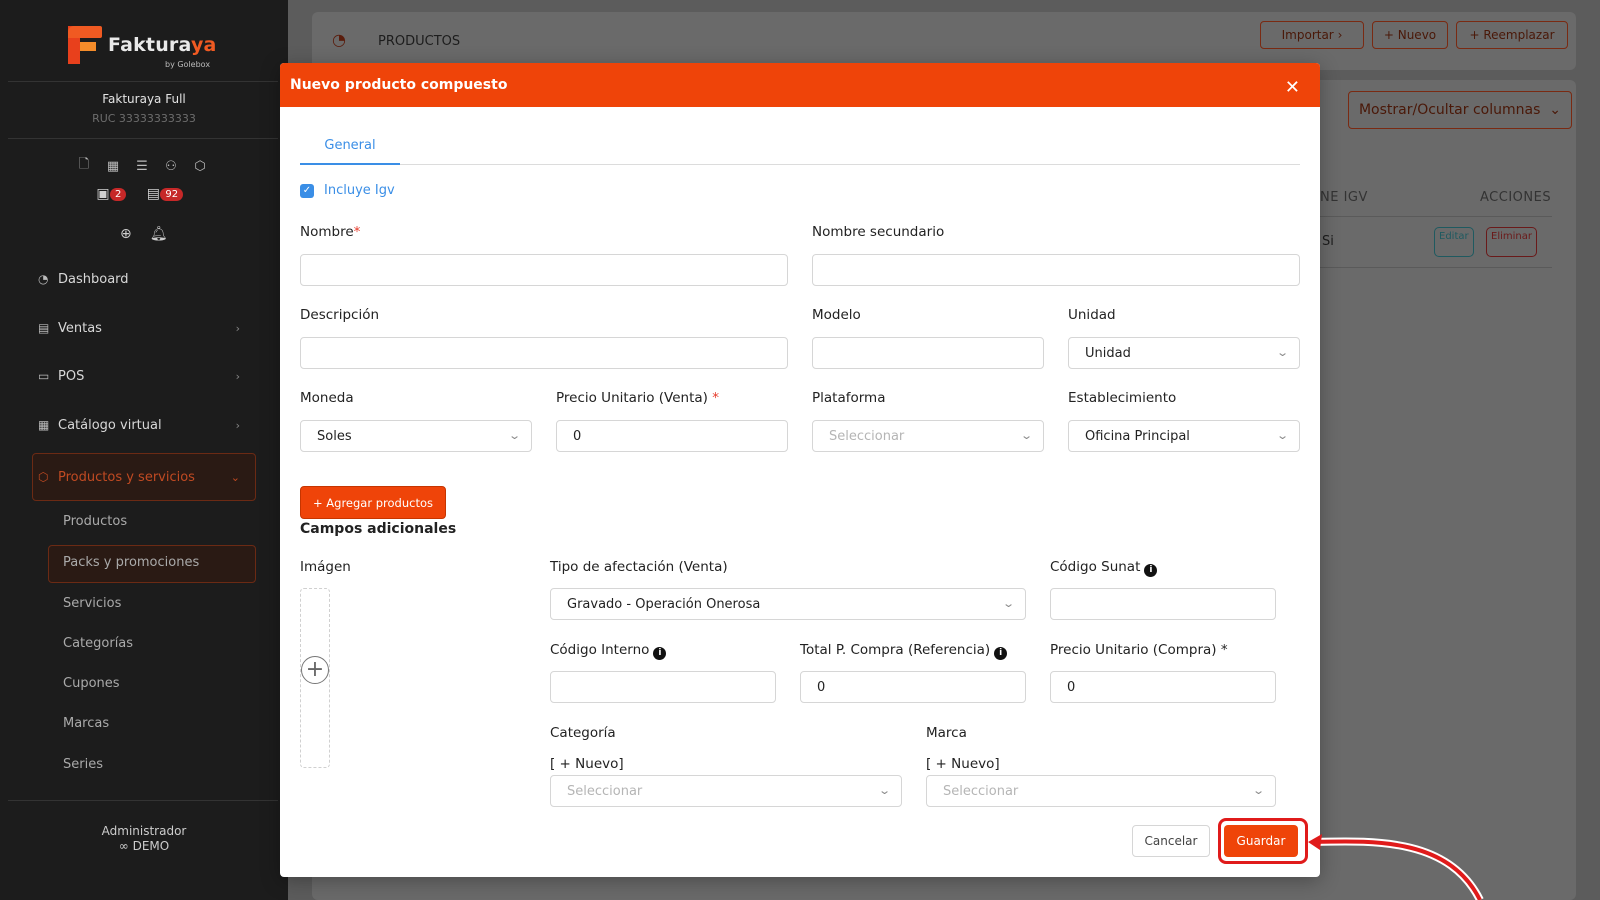  Describe the element at coordinates (608, 651) in the screenshot. I see `codigo-interno-label: Código Interno i` at that location.